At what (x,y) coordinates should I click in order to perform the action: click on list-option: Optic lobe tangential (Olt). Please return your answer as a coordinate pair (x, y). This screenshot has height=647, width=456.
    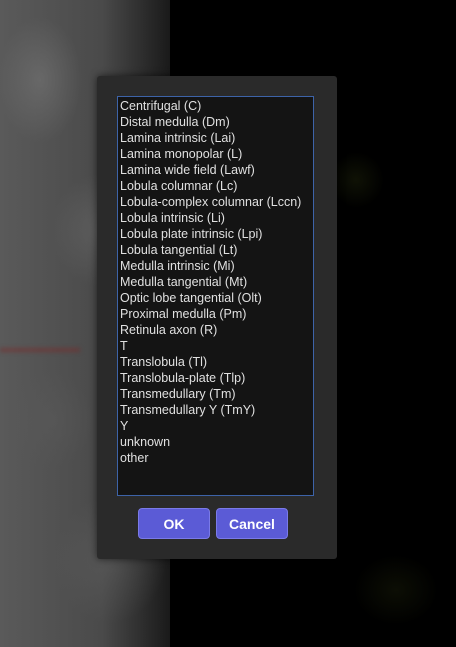
    Looking at the image, I should click on (215, 298).